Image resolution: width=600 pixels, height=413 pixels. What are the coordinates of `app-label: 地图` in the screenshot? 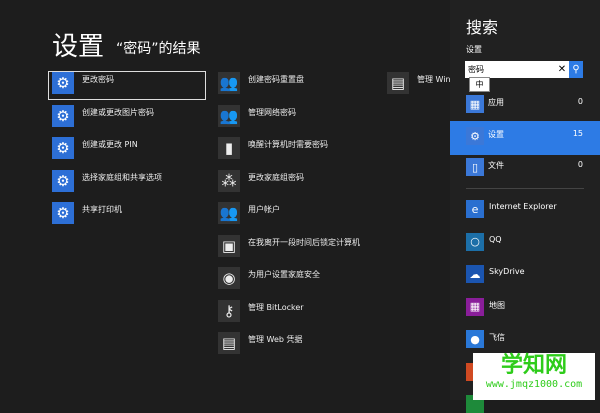 It's located at (497, 305).